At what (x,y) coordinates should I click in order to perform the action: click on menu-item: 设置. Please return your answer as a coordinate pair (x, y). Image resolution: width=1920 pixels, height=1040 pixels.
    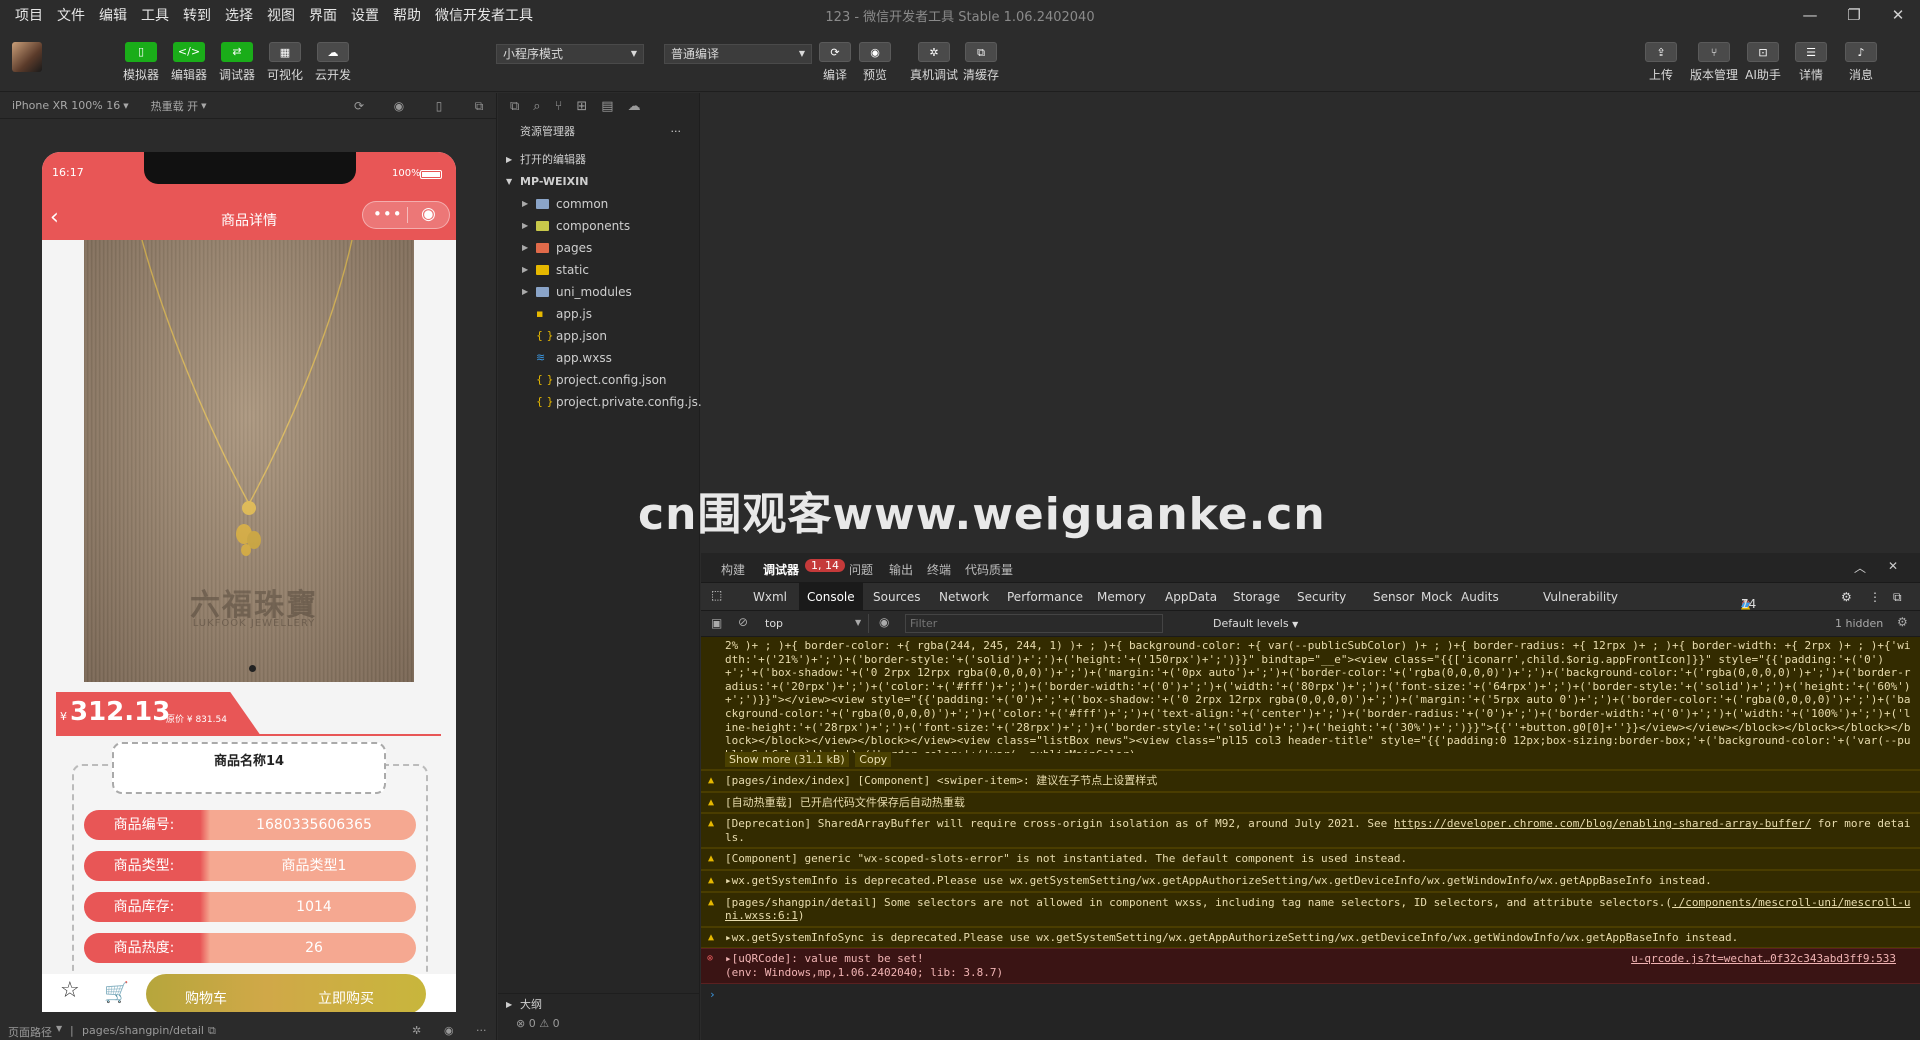
    Looking at the image, I should click on (365, 15).